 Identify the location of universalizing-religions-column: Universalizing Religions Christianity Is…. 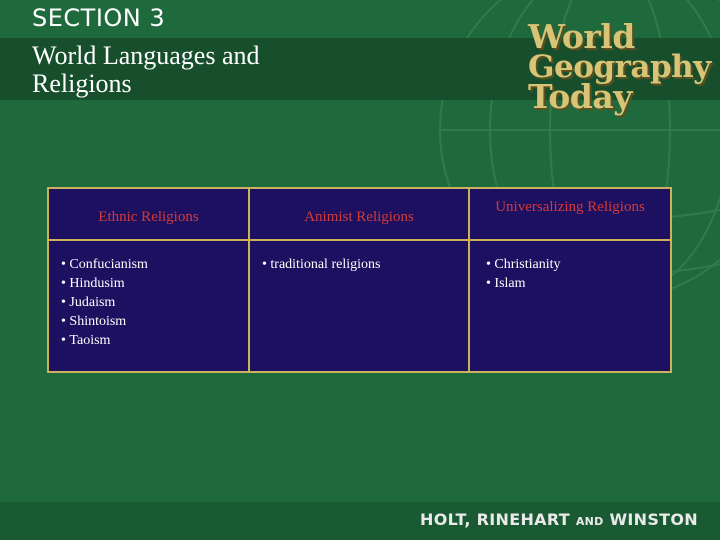
(570, 280).